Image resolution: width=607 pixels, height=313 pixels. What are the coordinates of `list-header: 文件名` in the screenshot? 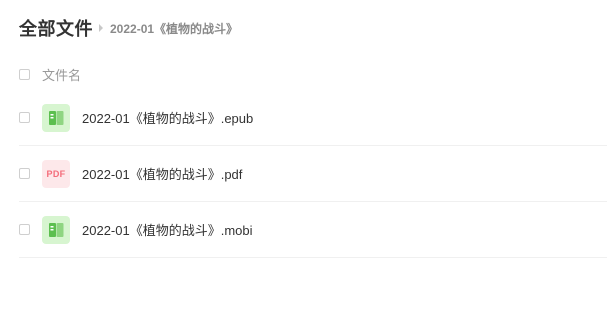 It's located at (50, 74).